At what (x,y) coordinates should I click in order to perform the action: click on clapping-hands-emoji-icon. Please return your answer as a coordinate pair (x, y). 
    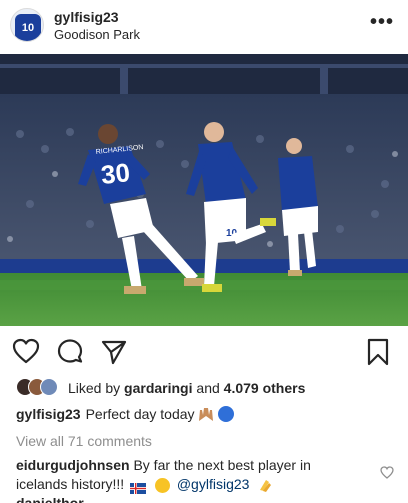
    Looking at the image, I should click on (265, 485).